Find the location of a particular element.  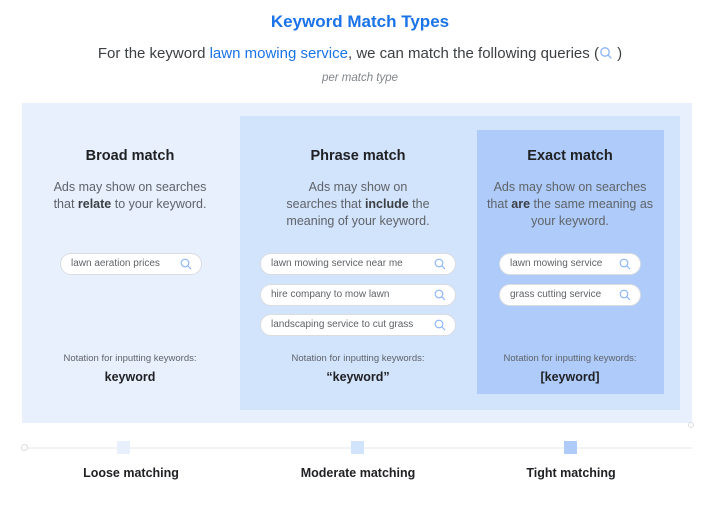

match-type-title: Exact match is located at coordinates (570, 156).